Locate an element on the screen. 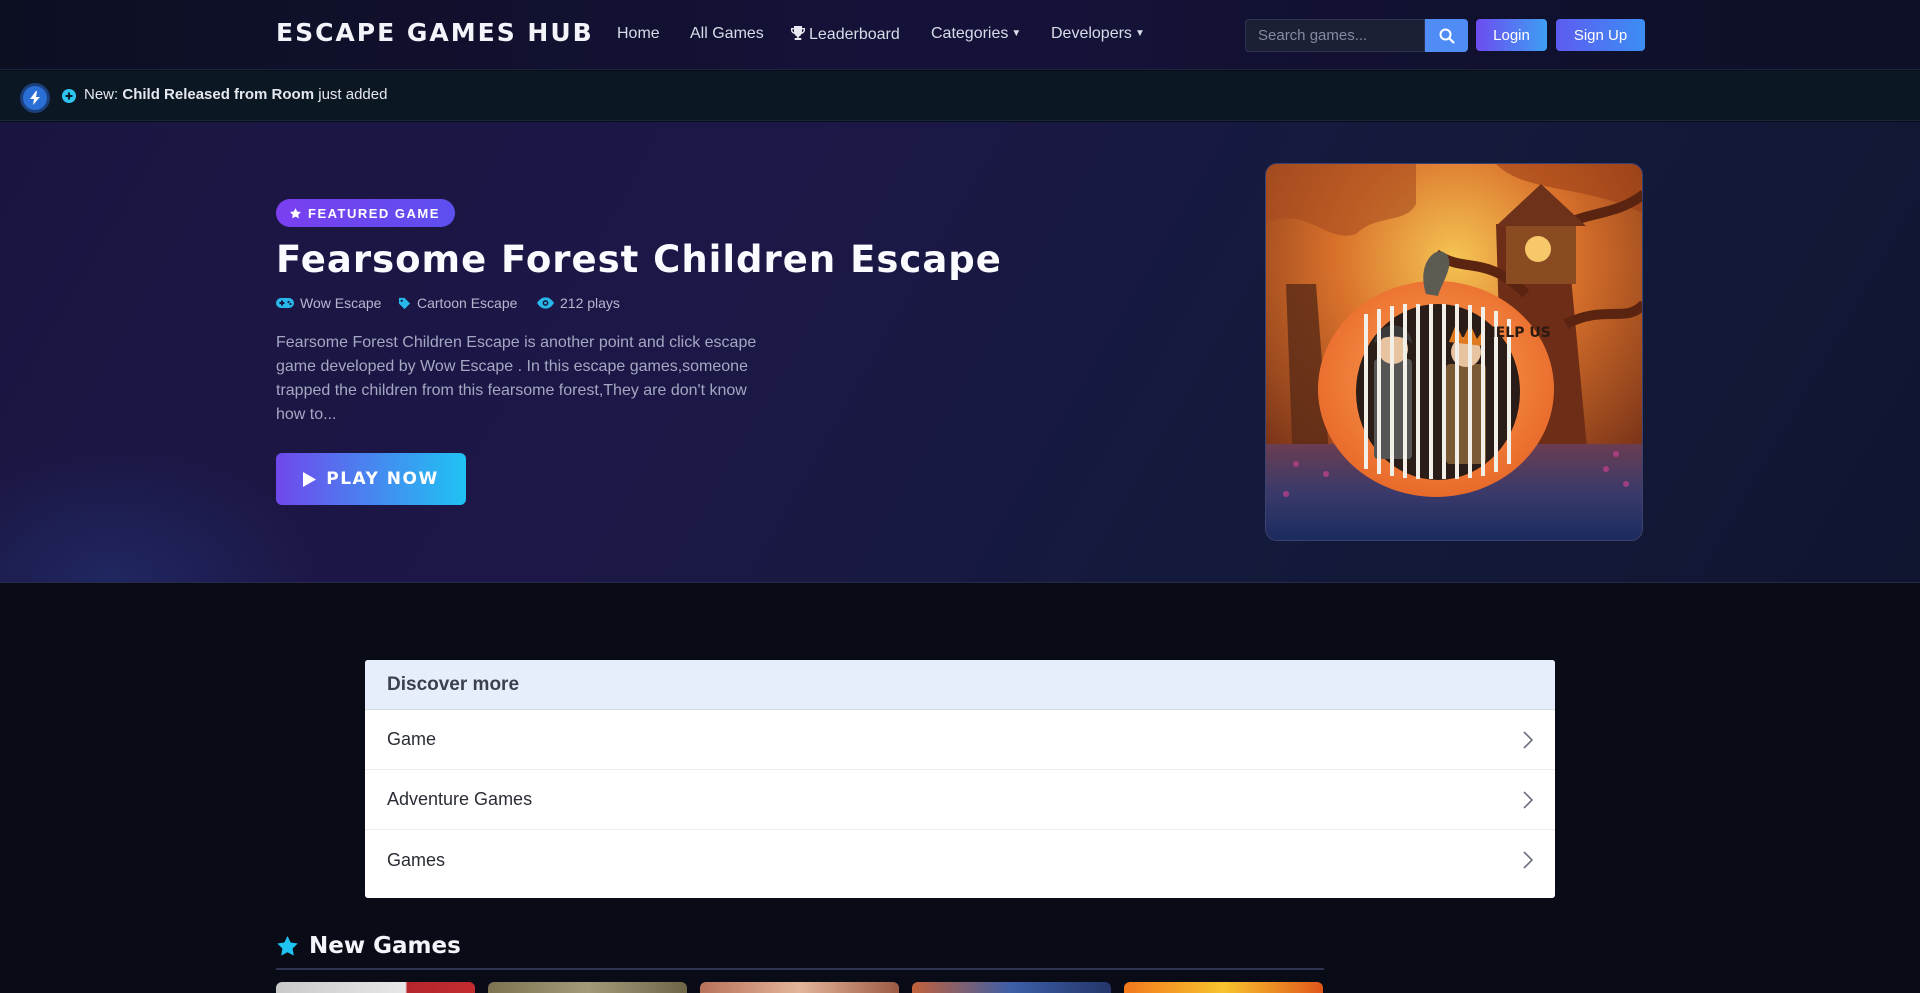  discover-more-title: Discover more is located at coordinates (960, 685).